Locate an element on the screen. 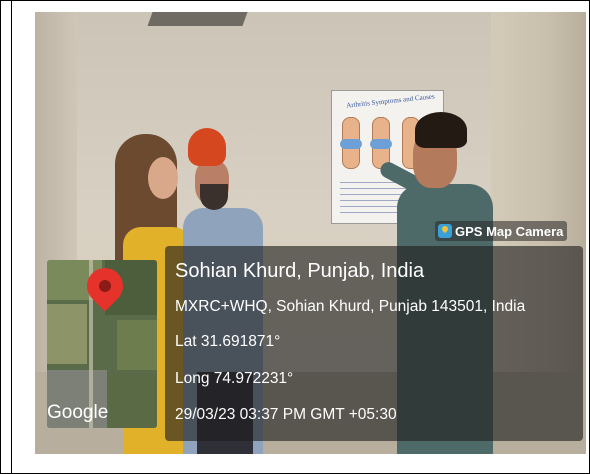 The height and width of the screenshot is (474, 590). ceiling-fixture is located at coordinates (197, 19).